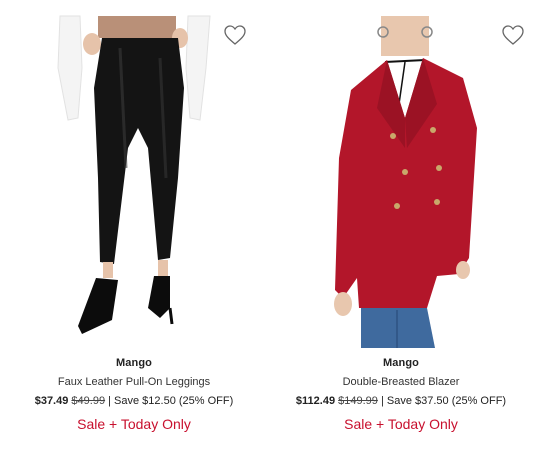  What do you see at coordinates (315, 401) in the screenshot?
I see `sale-price: $112.49` at bounding box center [315, 401].